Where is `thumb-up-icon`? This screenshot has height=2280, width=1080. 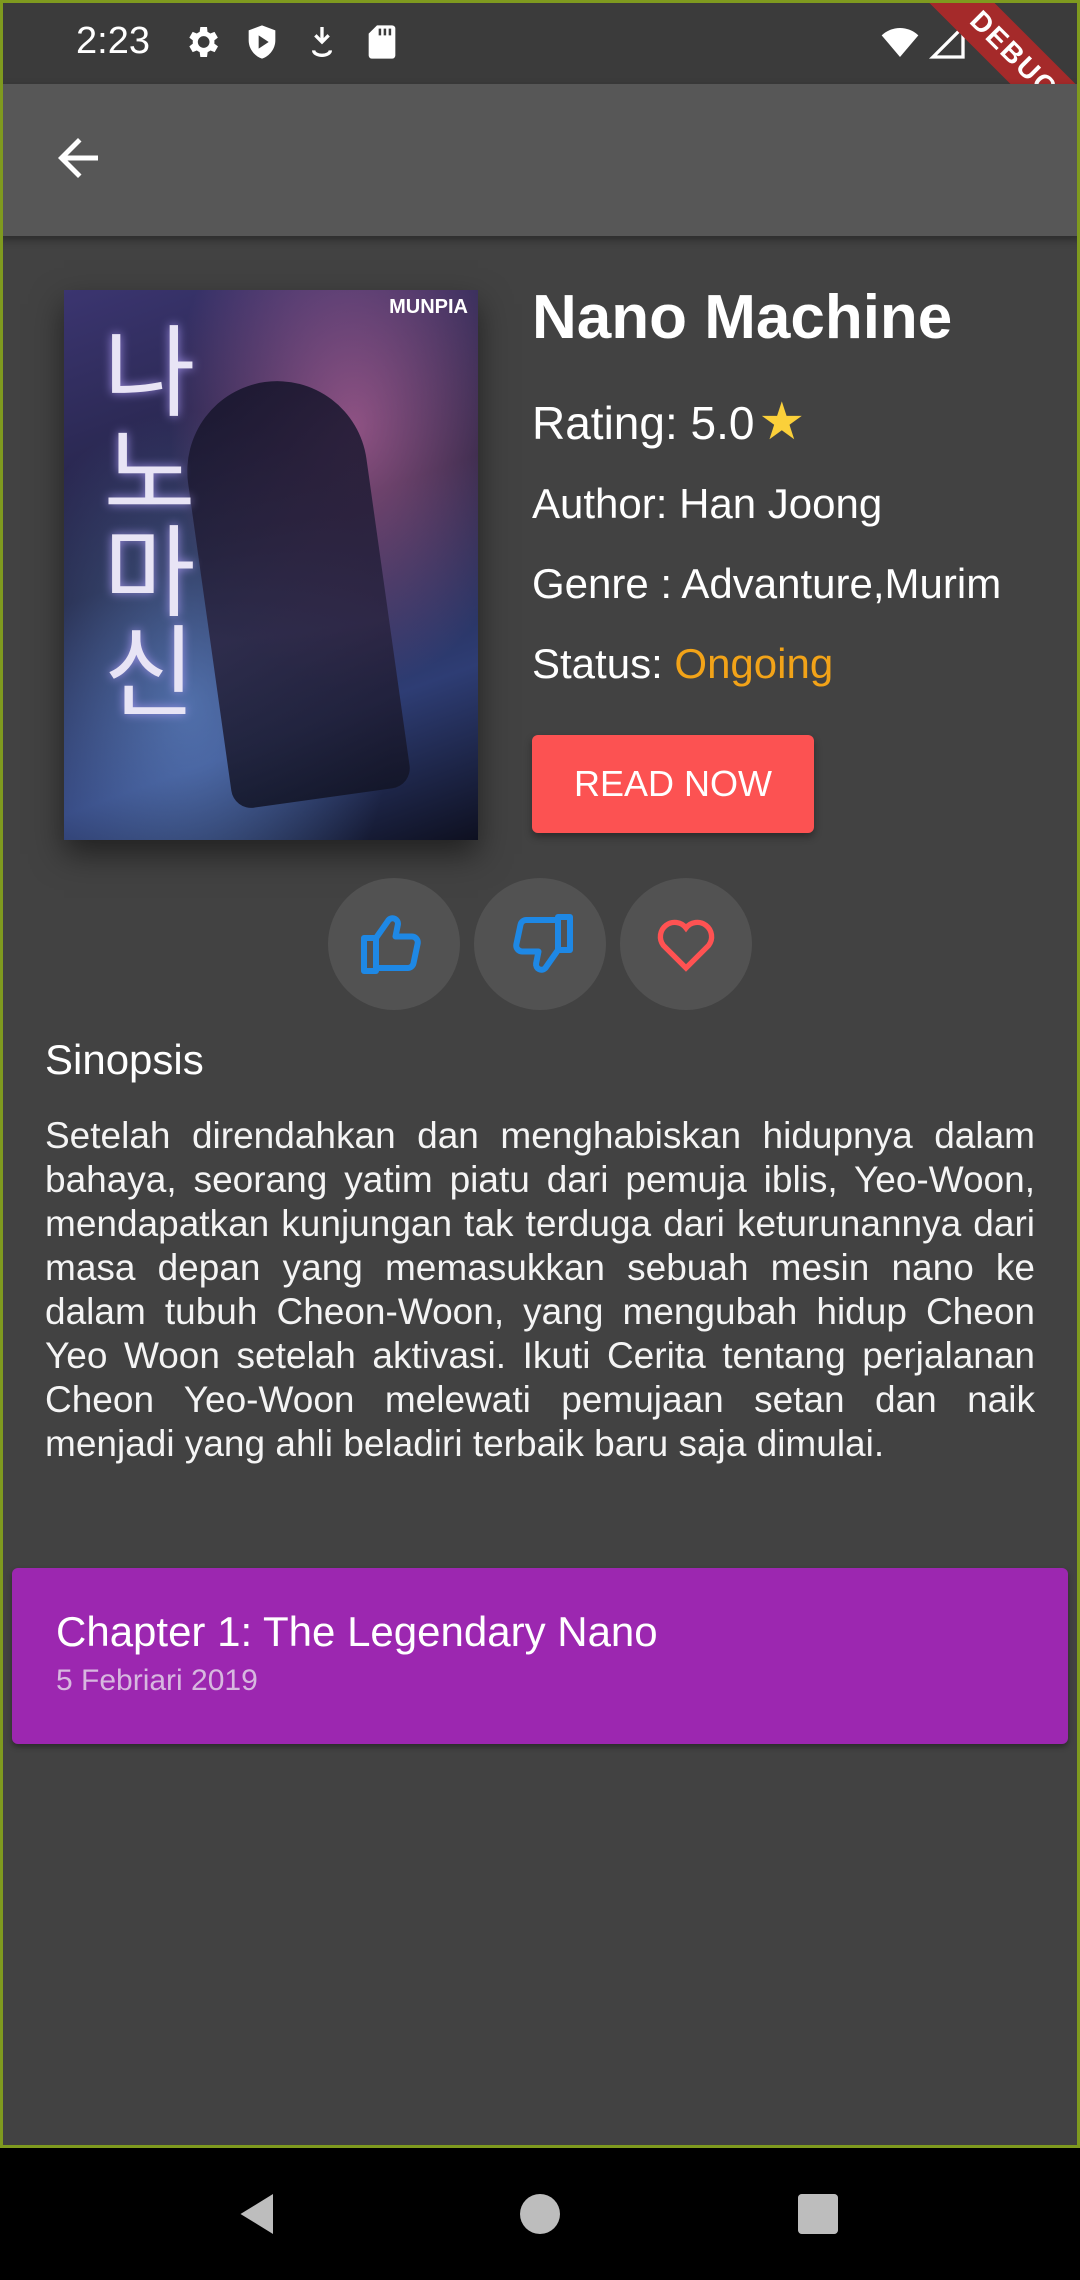
thumb-up-icon is located at coordinates (391, 944).